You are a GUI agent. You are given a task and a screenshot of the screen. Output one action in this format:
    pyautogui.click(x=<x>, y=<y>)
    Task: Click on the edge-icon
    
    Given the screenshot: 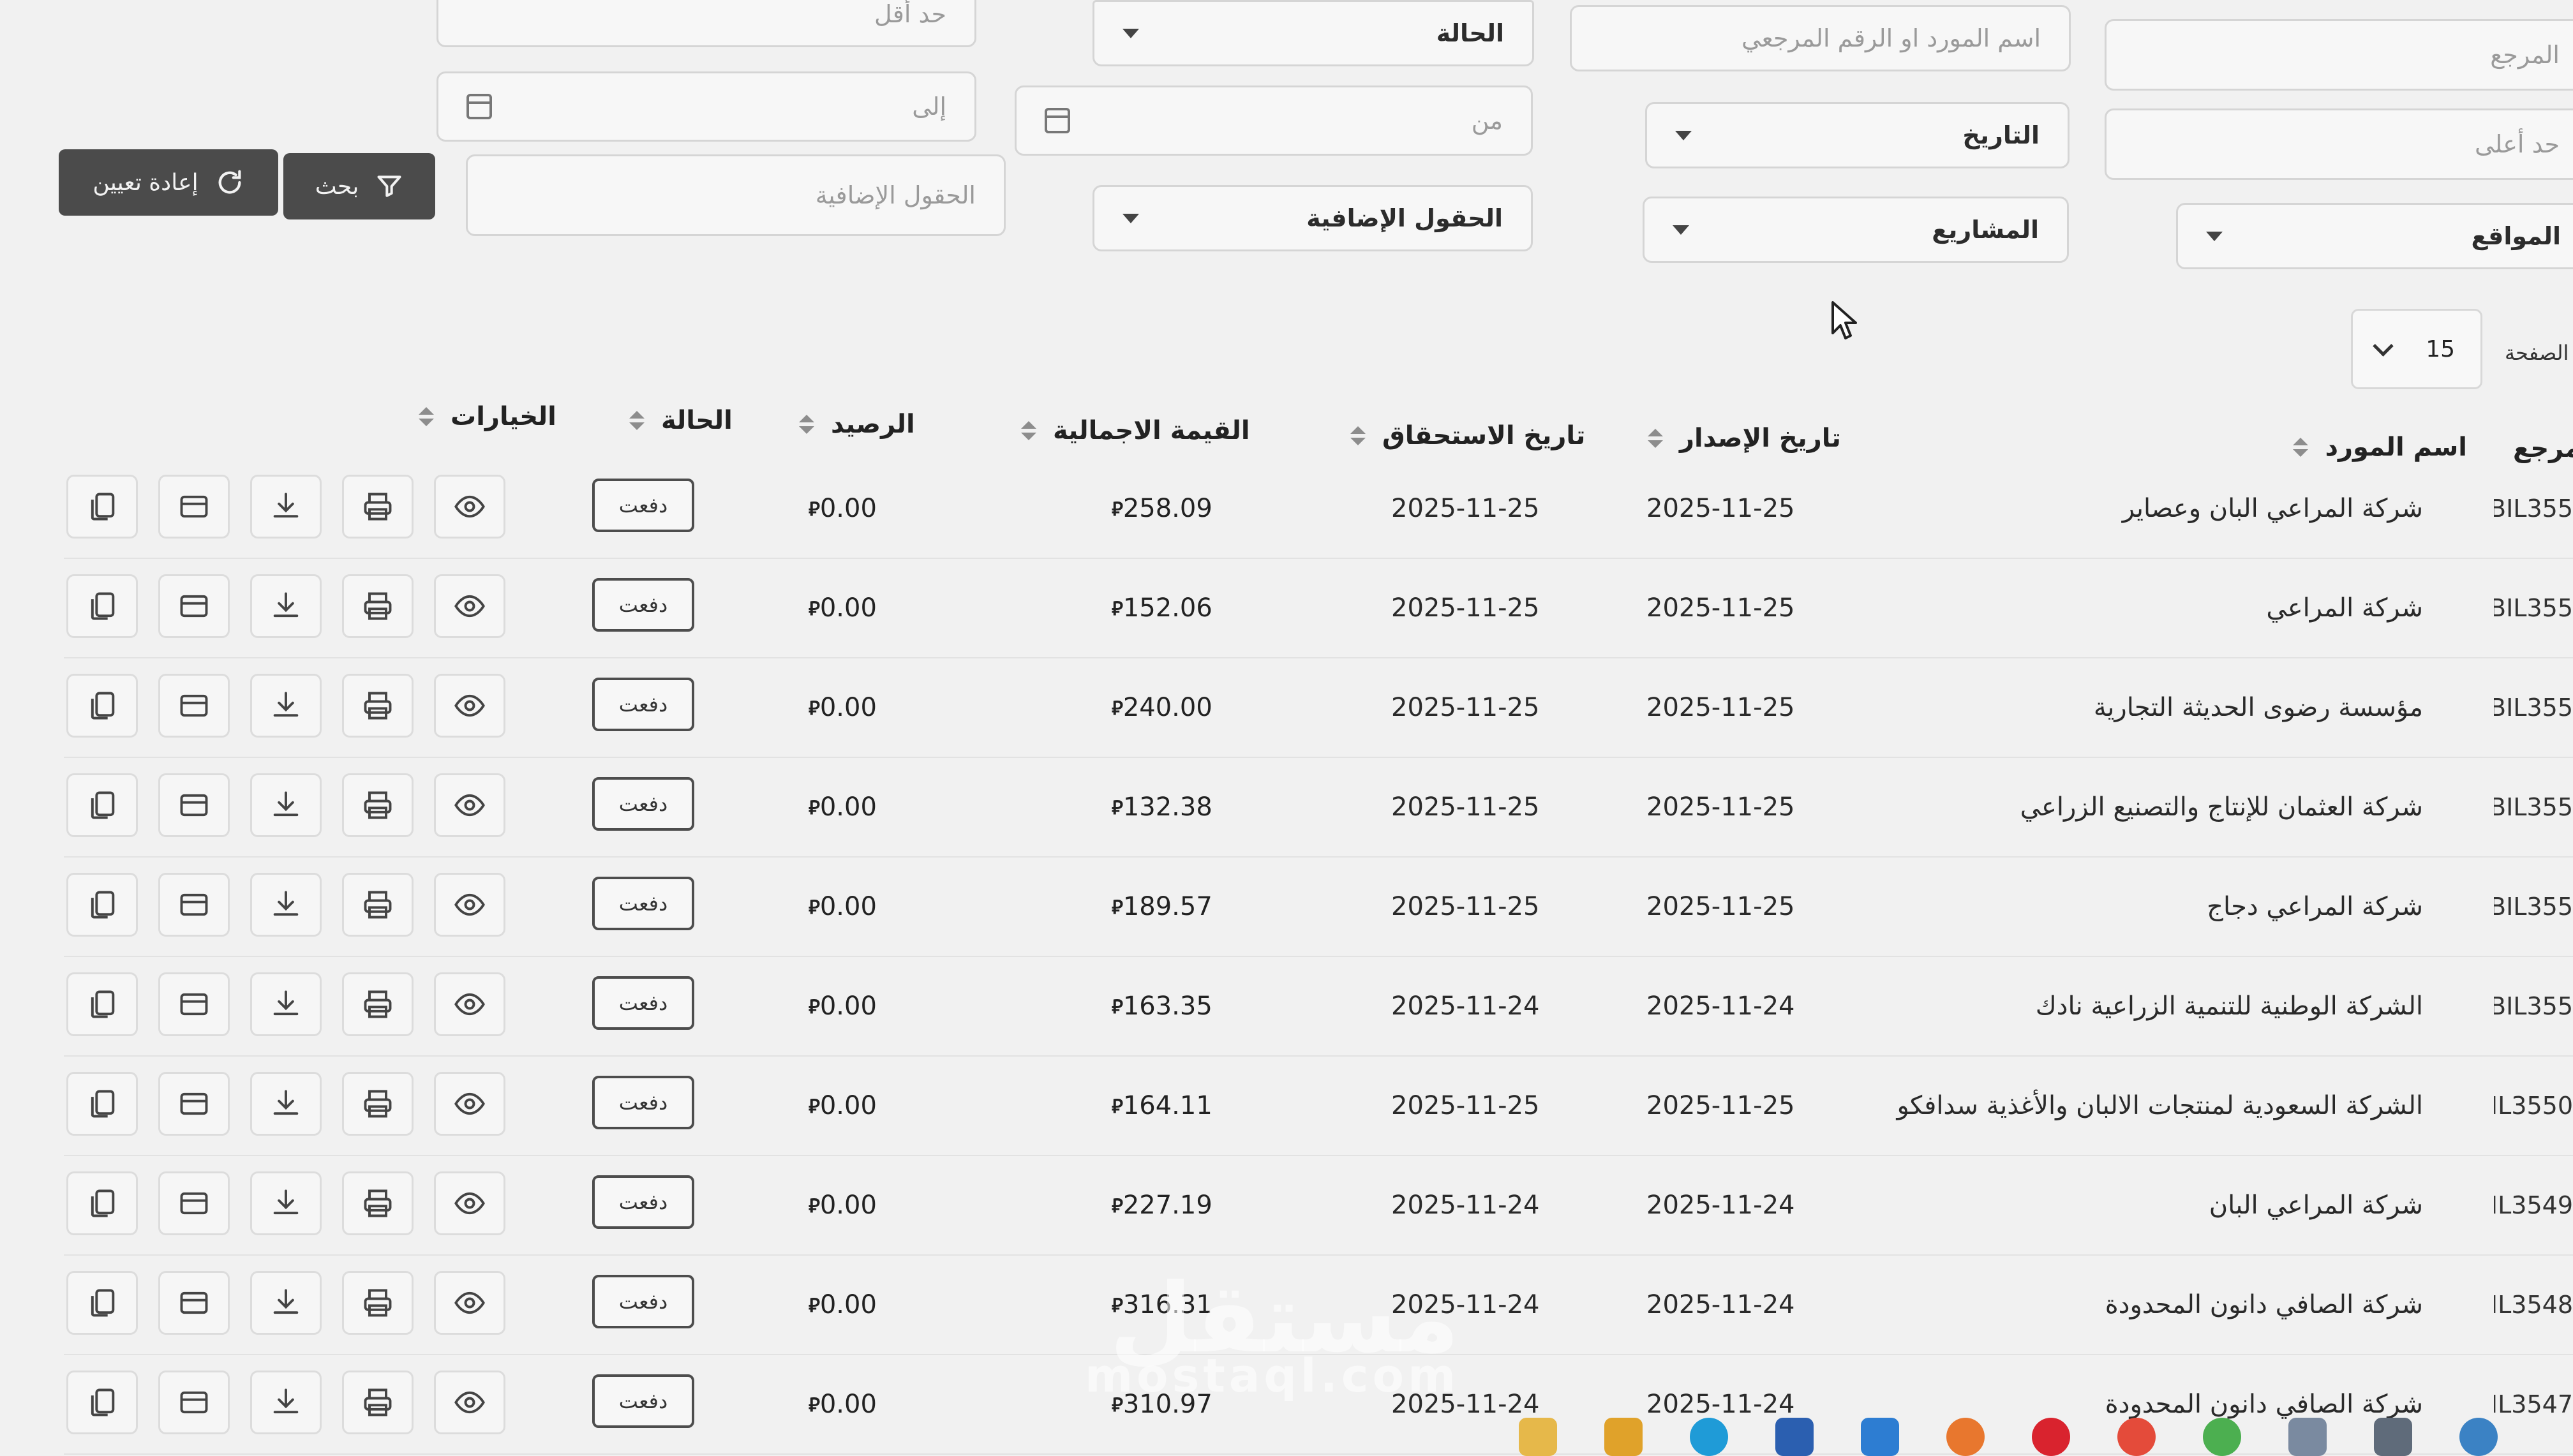 What is the action you would take?
    pyautogui.click(x=1709, y=1437)
    